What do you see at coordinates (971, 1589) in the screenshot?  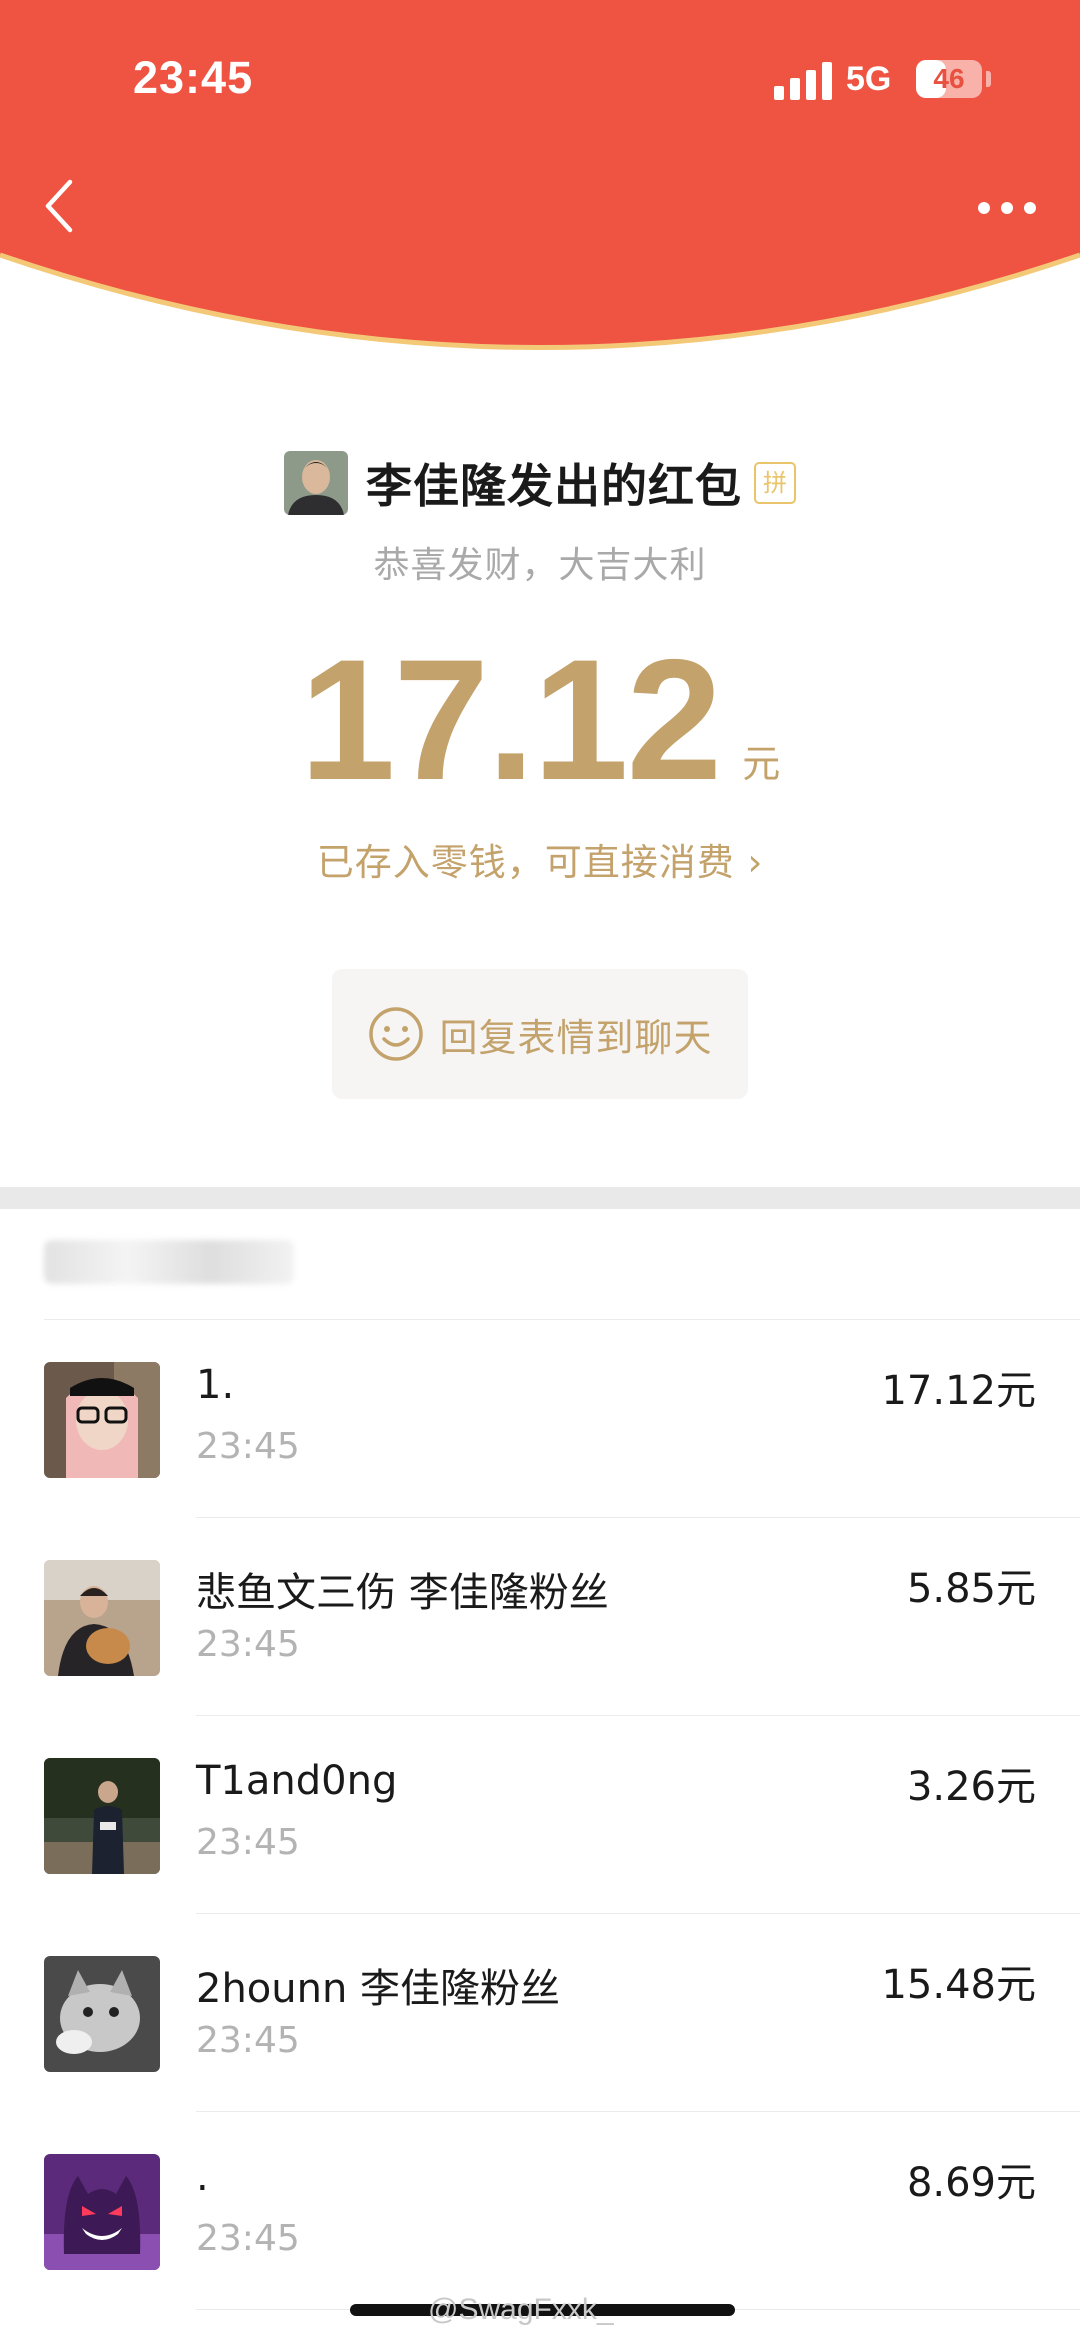 I see `recipient-amount: 5.85元` at bounding box center [971, 1589].